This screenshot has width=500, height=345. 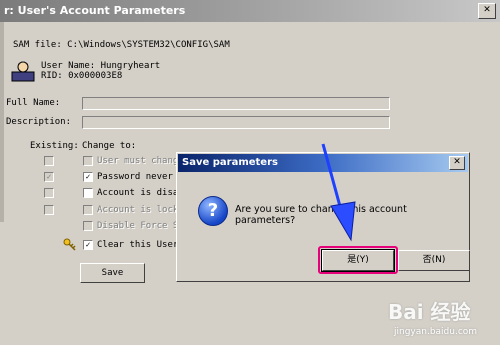 What do you see at coordinates (487, 11) in the screenshot?
I see `window-close-button: ✕` at bounding box center [487, 11].